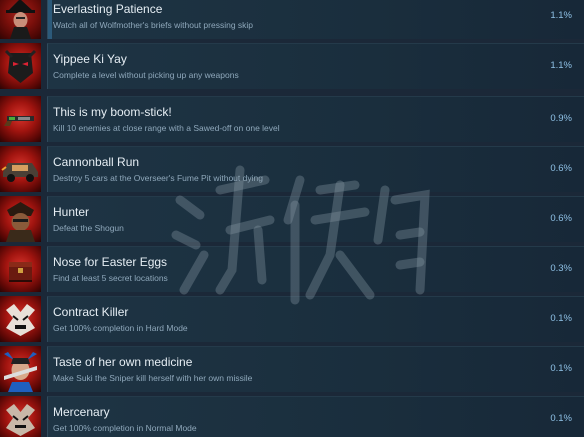 The height and width of the screenshot is (437, 584). What do you see at coordinates (96, 162) in the screenshot?
I see `achievement-title: Cannonball Run` at bounding box center [96, 162].